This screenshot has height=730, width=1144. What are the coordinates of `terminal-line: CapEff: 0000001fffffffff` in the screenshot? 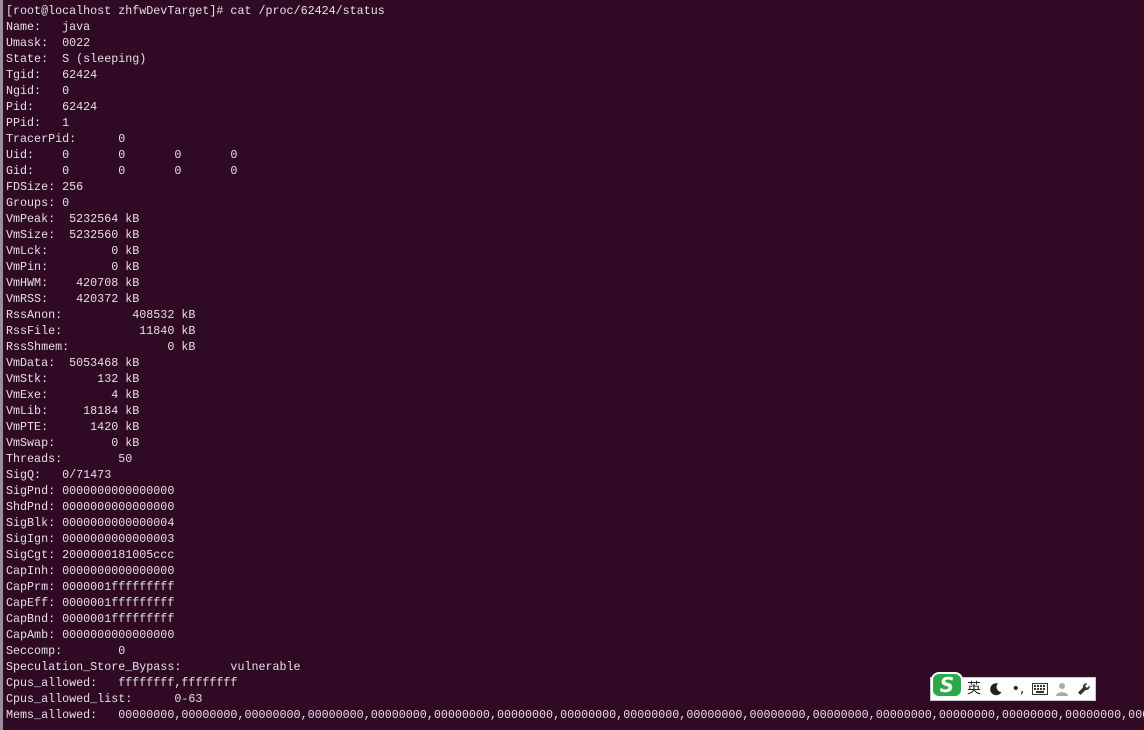 It's located at (90, 603).